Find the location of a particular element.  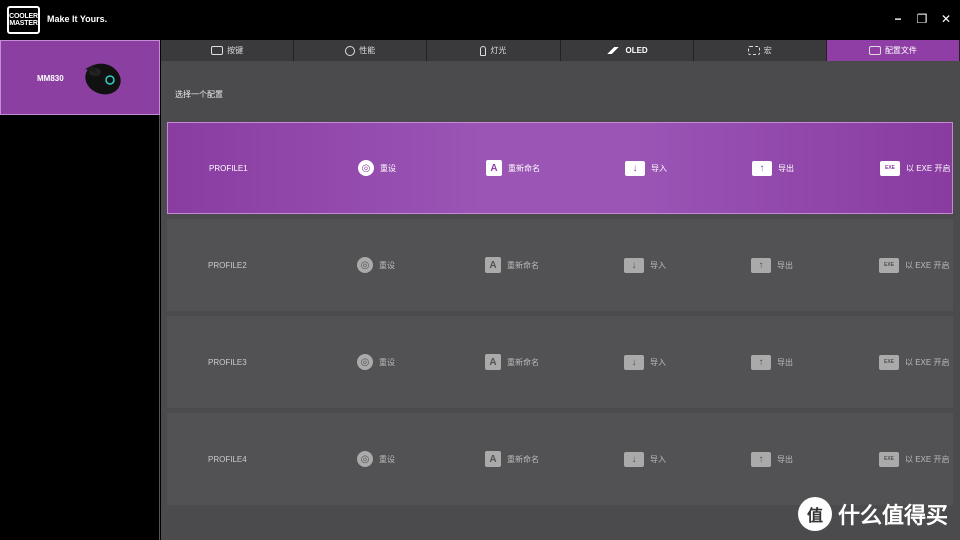

tab-bar: 按键 性能 灯光 OLED 宏 配置文件 is located at coordinates (560, 50).